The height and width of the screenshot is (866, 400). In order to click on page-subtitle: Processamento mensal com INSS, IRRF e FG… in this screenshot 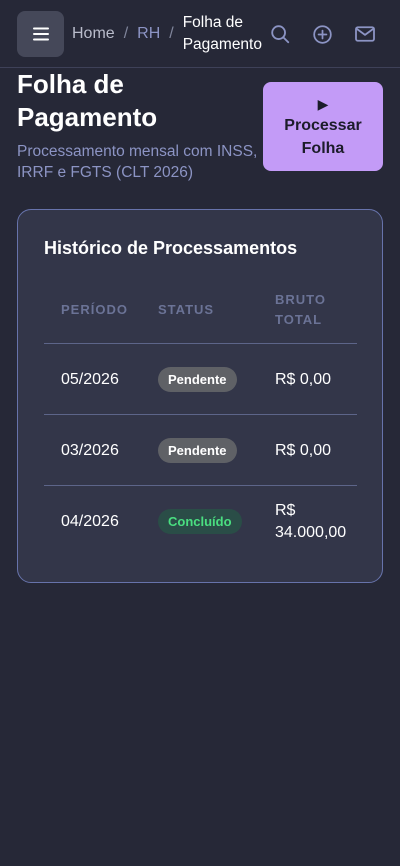, I will do `click(137, 162)`.